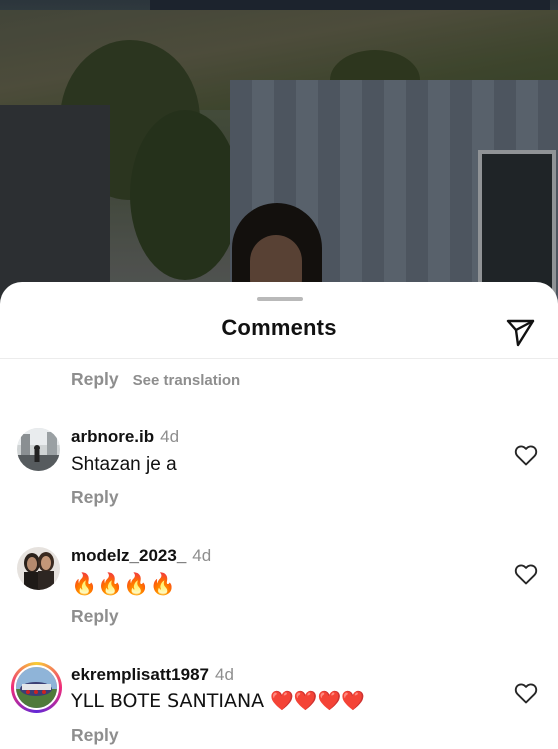 The width and height of the screenshot is (558, 749). What do you see at coordinates (124, 464) in the screenshot?
I see `comment-text: Shtazan je a` at bounding box center [124, 464].